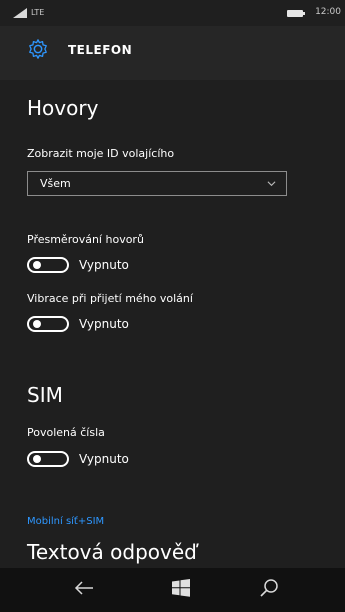 The width and height of the screenshot is (345, 612). Describe the element at coordinates (78, 324) in the screenshot. I see `vibration-toggle-row: Vypnuto` at that location.